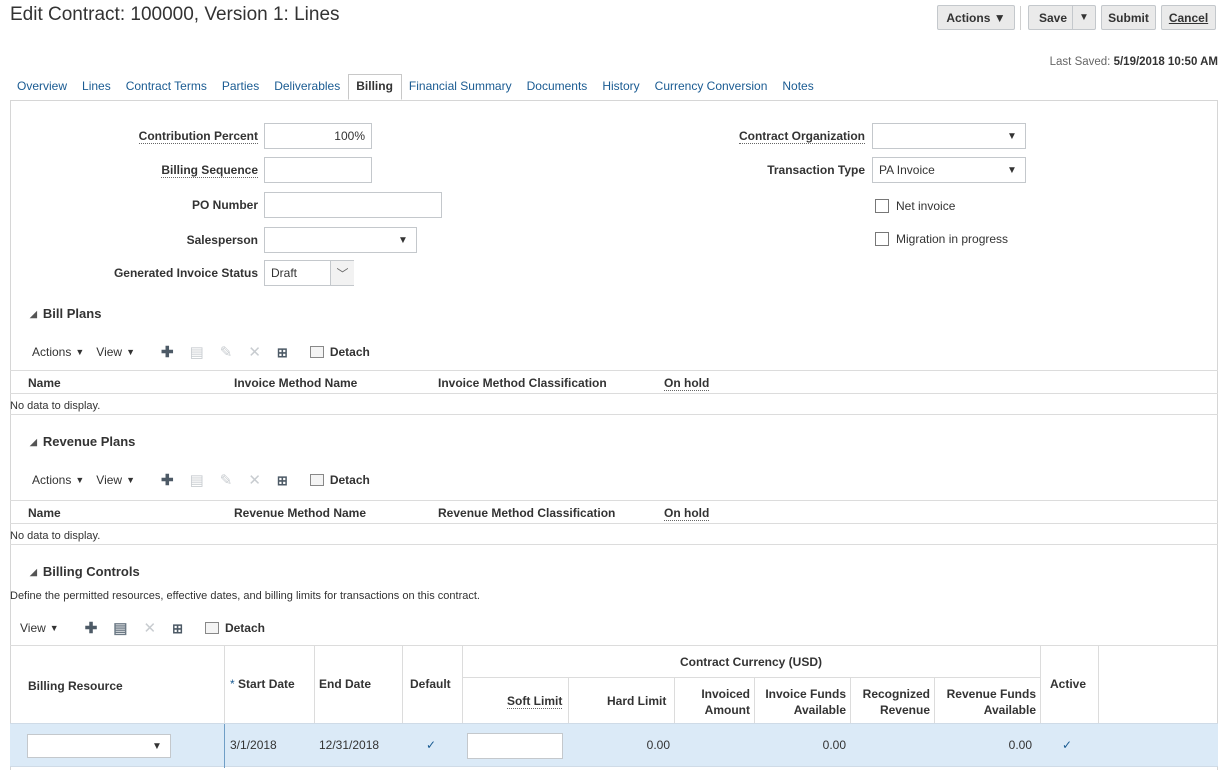 Image resolution: width=1230 pixels, height=778 pixels. I want to click on migration-checkbox, so click(882, 239).